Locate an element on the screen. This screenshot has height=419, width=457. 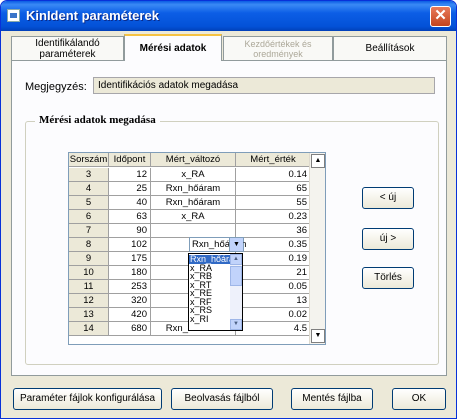
time-cell: 12 is located at coordinates (130, 175).